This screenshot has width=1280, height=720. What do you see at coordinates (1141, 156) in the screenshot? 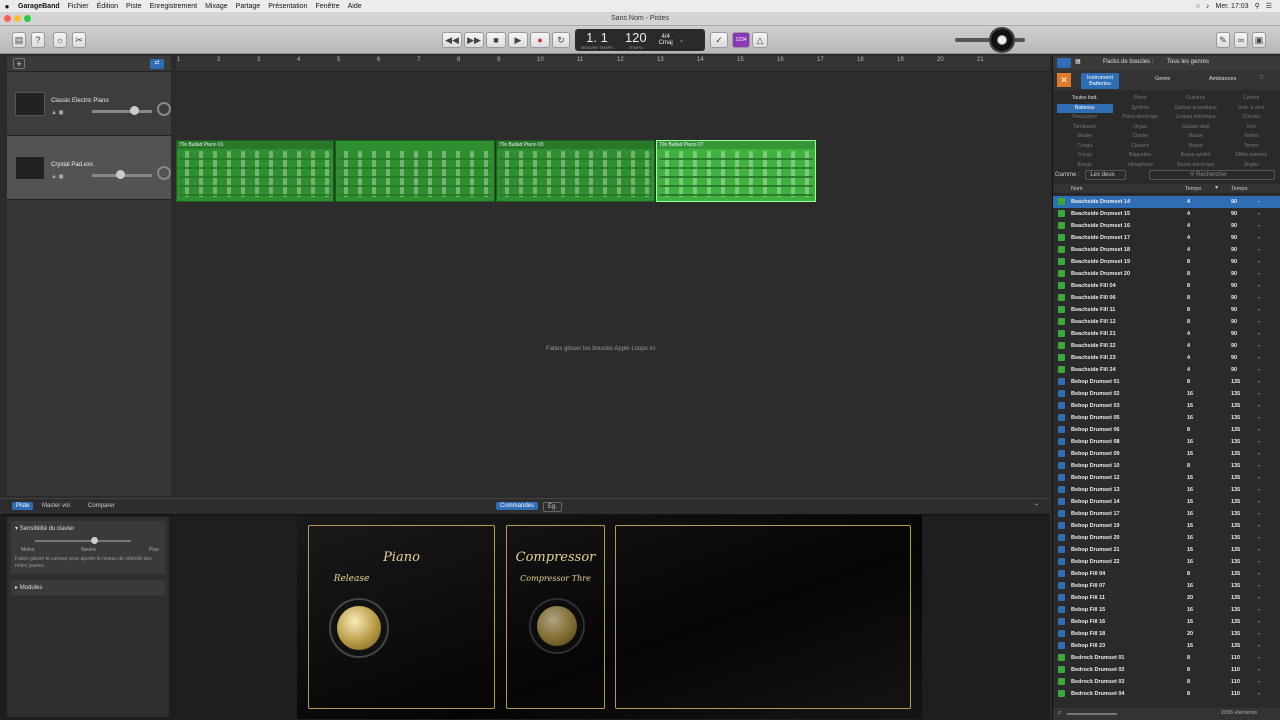
I see `keyword-button: Baguettes` at bounding box center [1141, 156].